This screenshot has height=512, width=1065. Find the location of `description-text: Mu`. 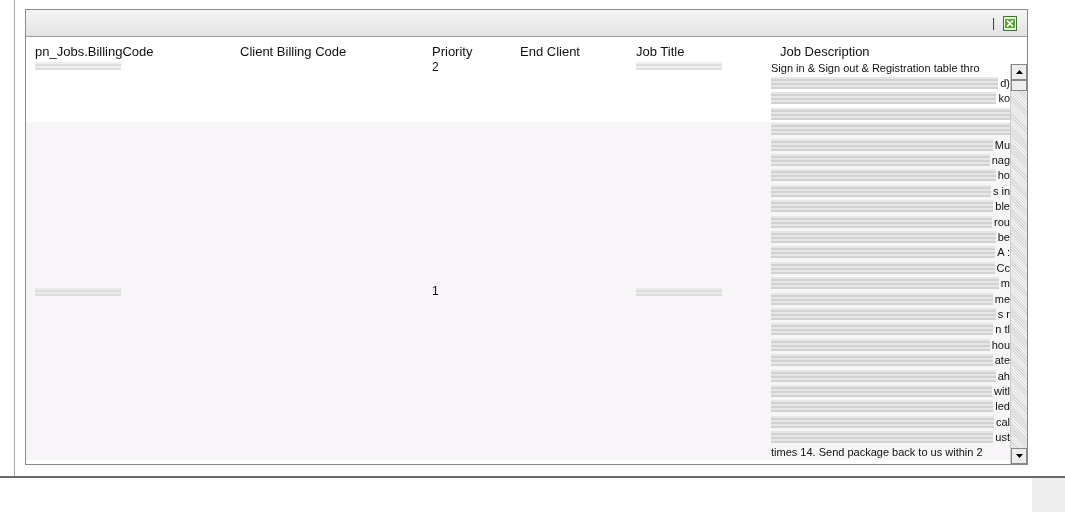

description-text: Mu is located at coordinates (1002, 144).